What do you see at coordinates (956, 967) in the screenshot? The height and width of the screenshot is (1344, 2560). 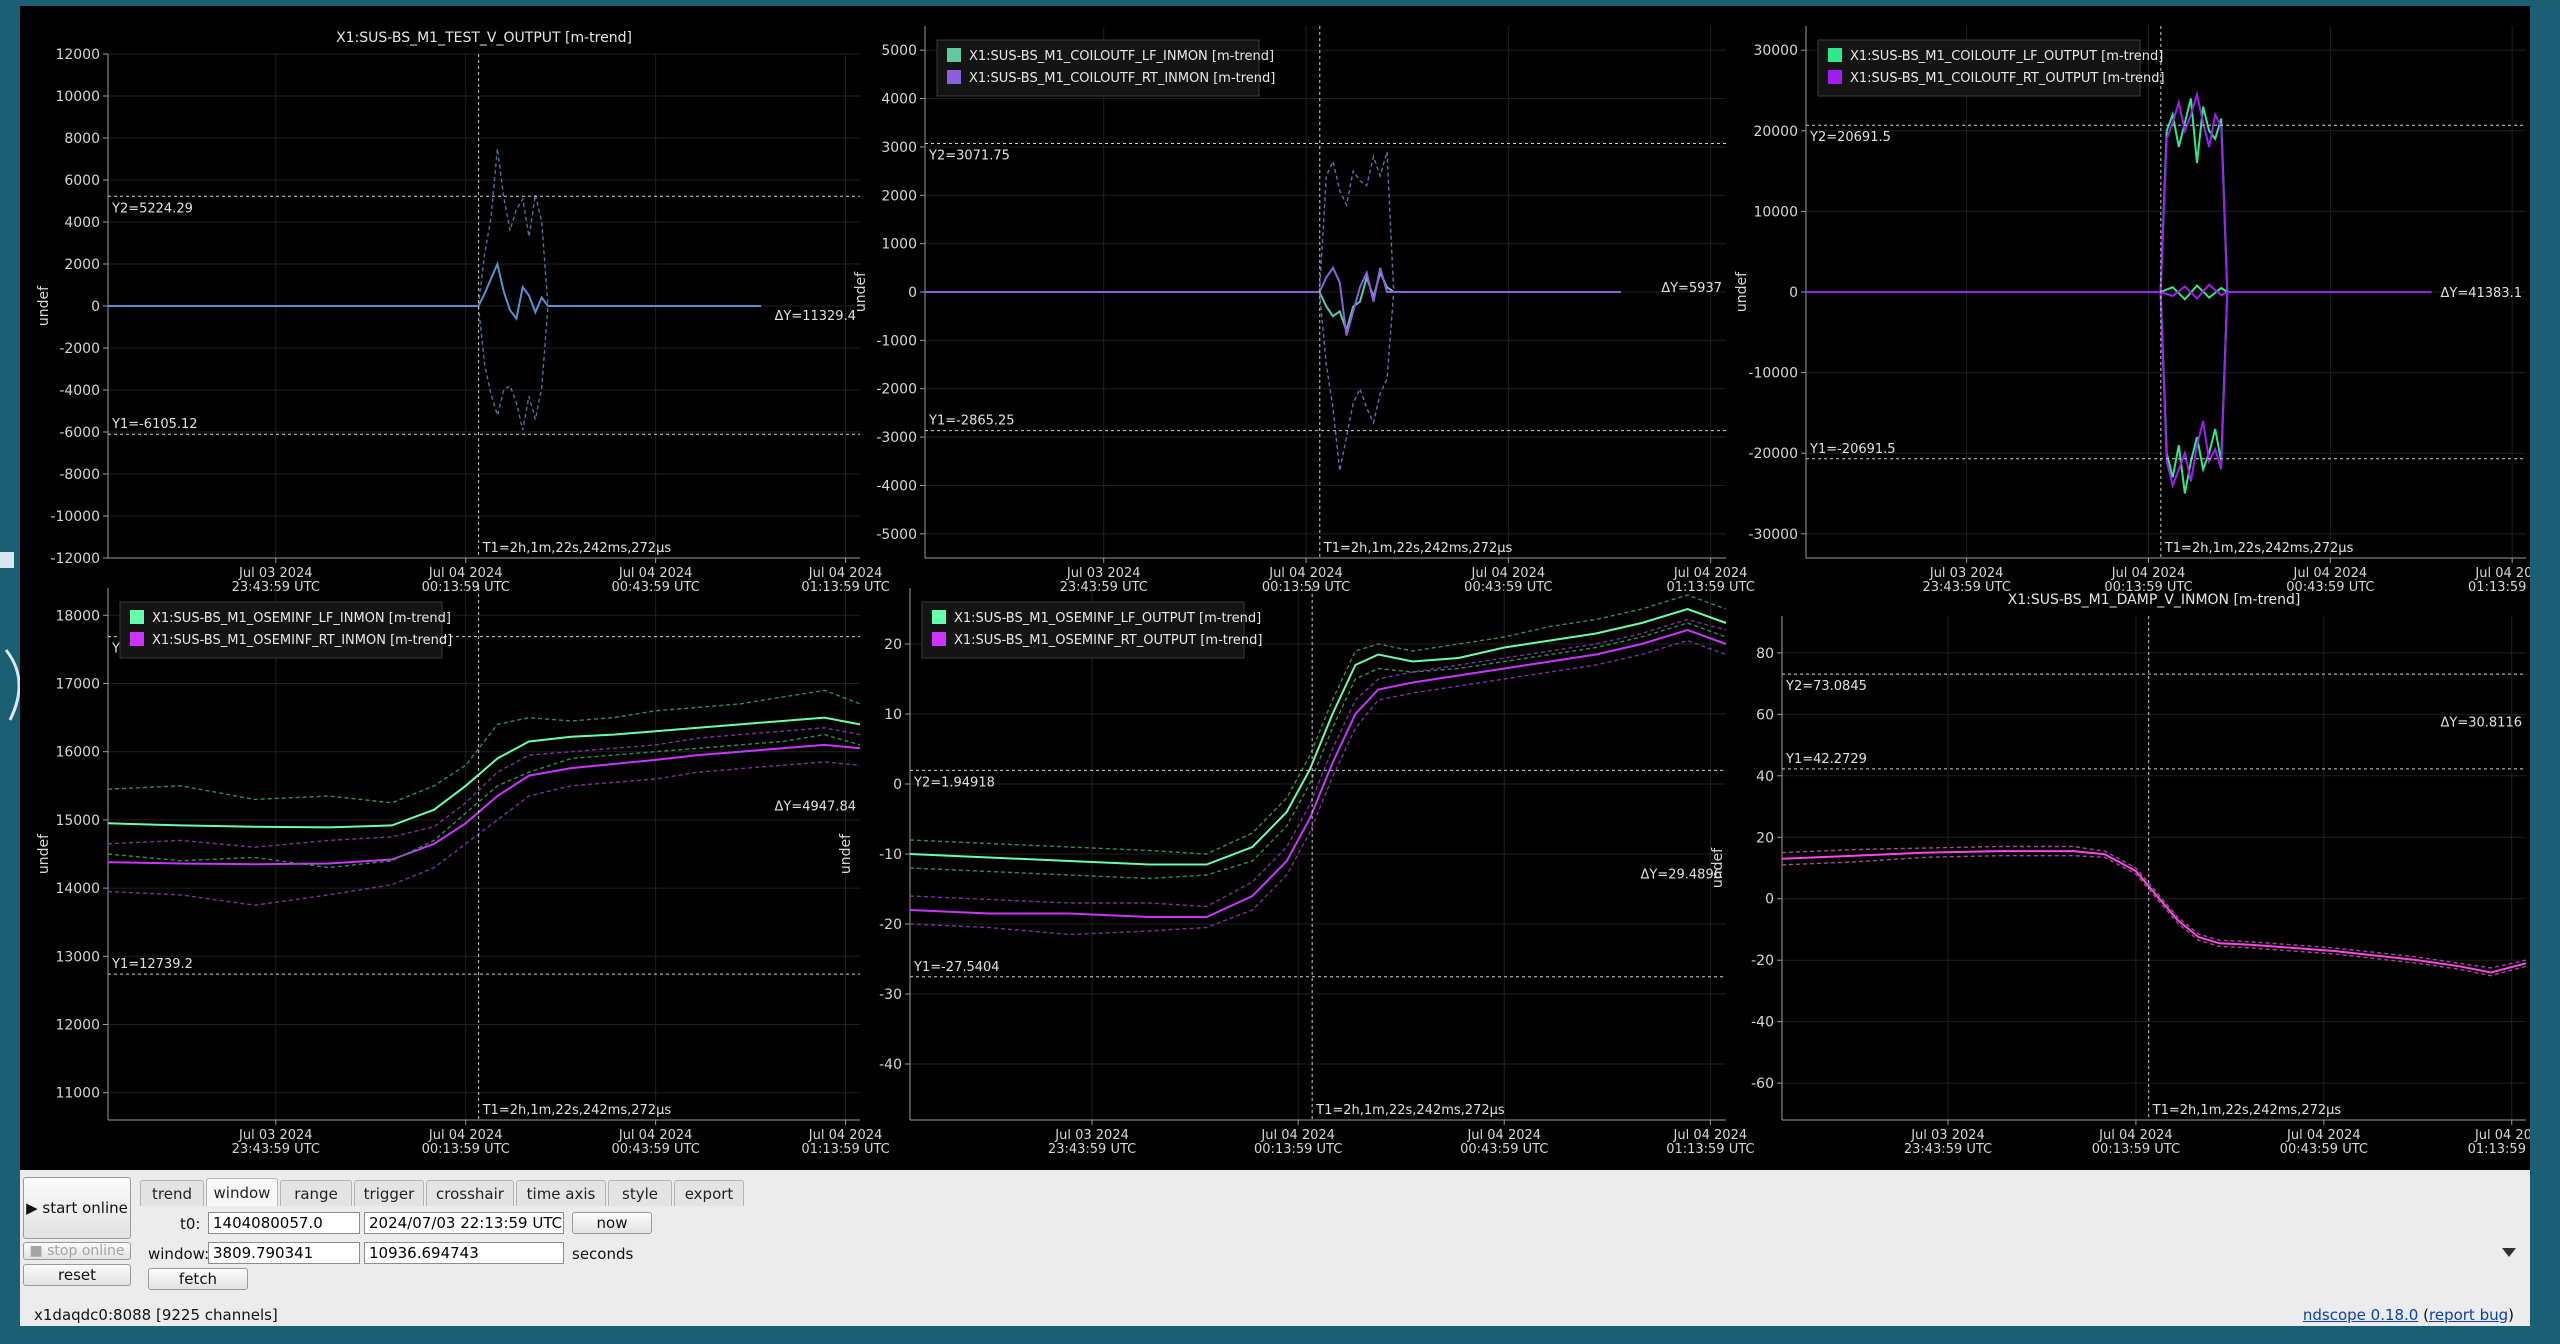 I see `cursor-y1-label: Y1=-27.5404` at bounding box center [956, 967].